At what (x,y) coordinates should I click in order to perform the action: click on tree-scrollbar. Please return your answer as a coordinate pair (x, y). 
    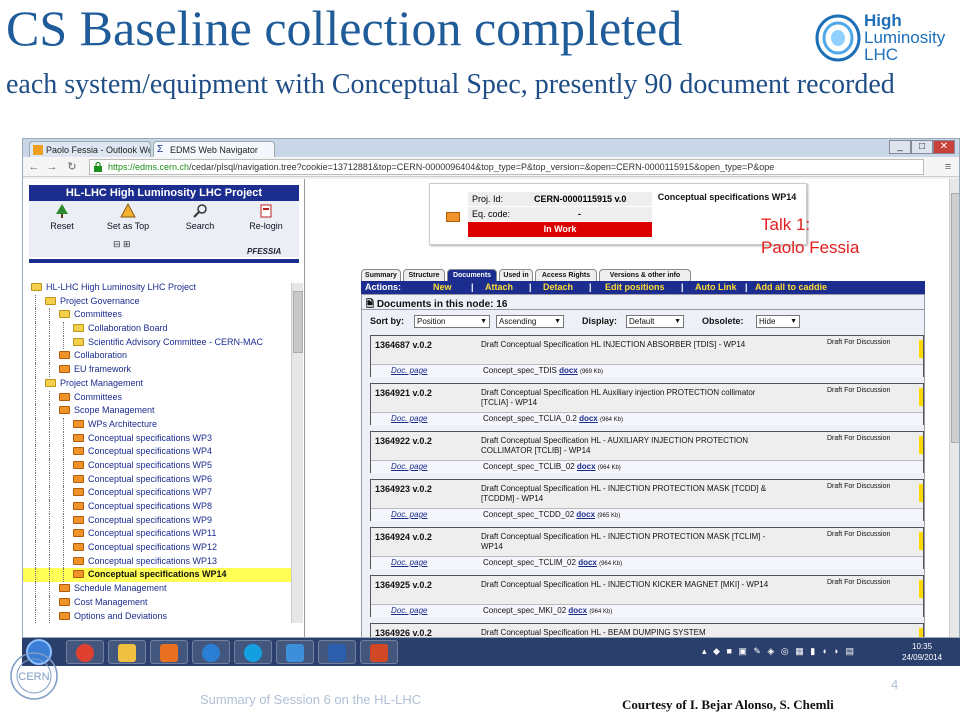
    Looking at the image, I should click on (297, 453).